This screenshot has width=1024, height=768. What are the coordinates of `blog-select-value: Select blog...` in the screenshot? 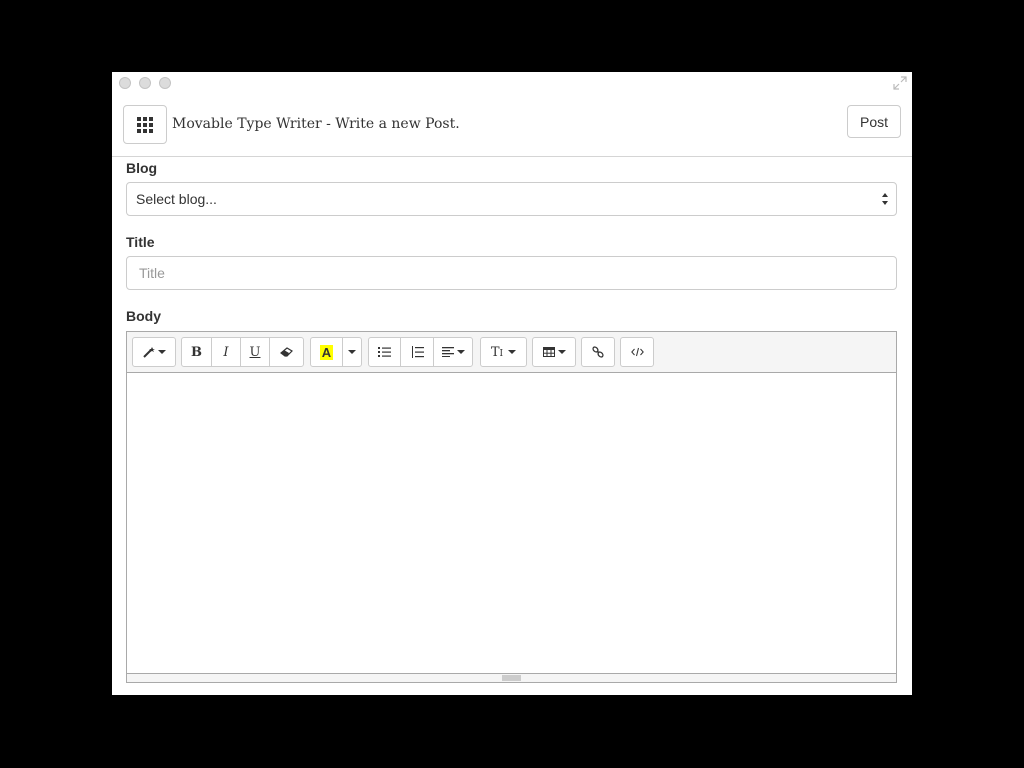 It's located at (176, 199).